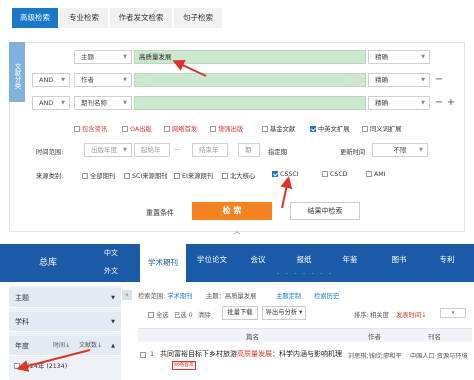 Image resolution: width=474 pixels, height=380 pixels. What do you see at coordinates (189, 68) in the screenshot?
I see `arrow-to-search-input` at bounding box center [189, 68].